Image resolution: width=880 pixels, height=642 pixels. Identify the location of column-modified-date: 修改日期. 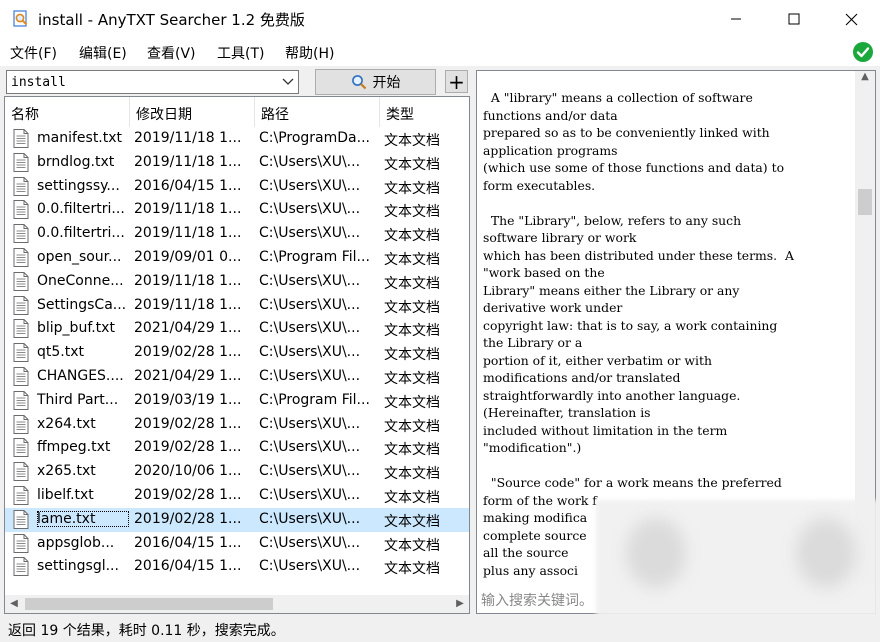
(192, 112).